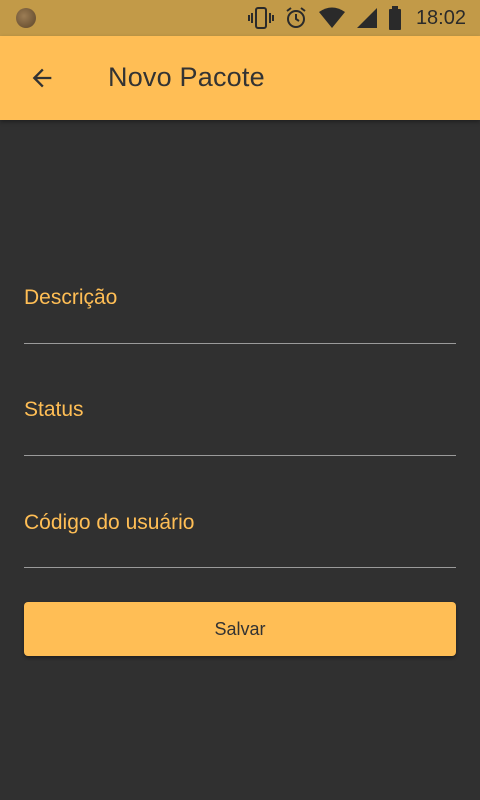  Describe the element at coordinates (440, 17) in the screenshot. I see `status-time: 18:02` at that location.